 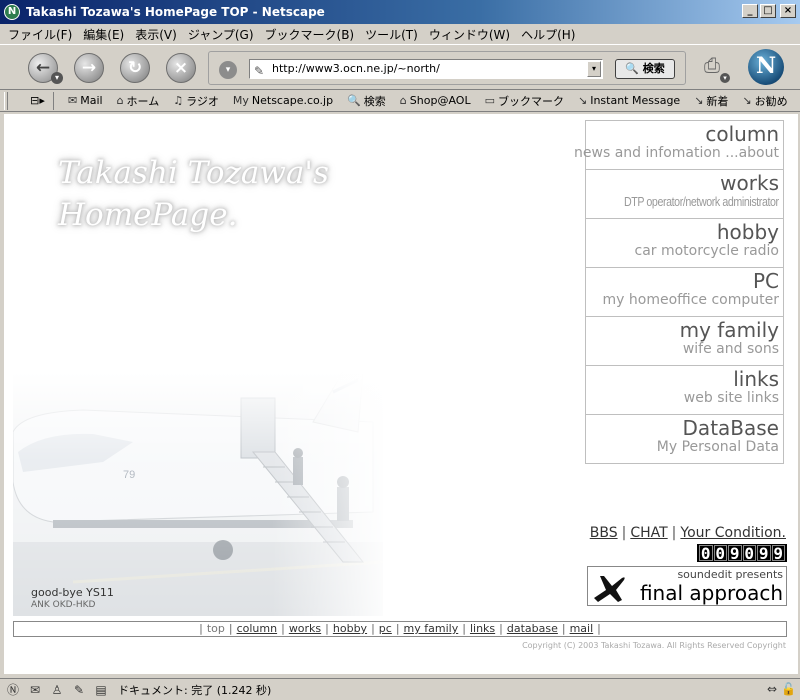 What do you see at coordinates (216, 628) in the screenshot?
I see `footer-link-top: top` at bounding box center [216, 628].